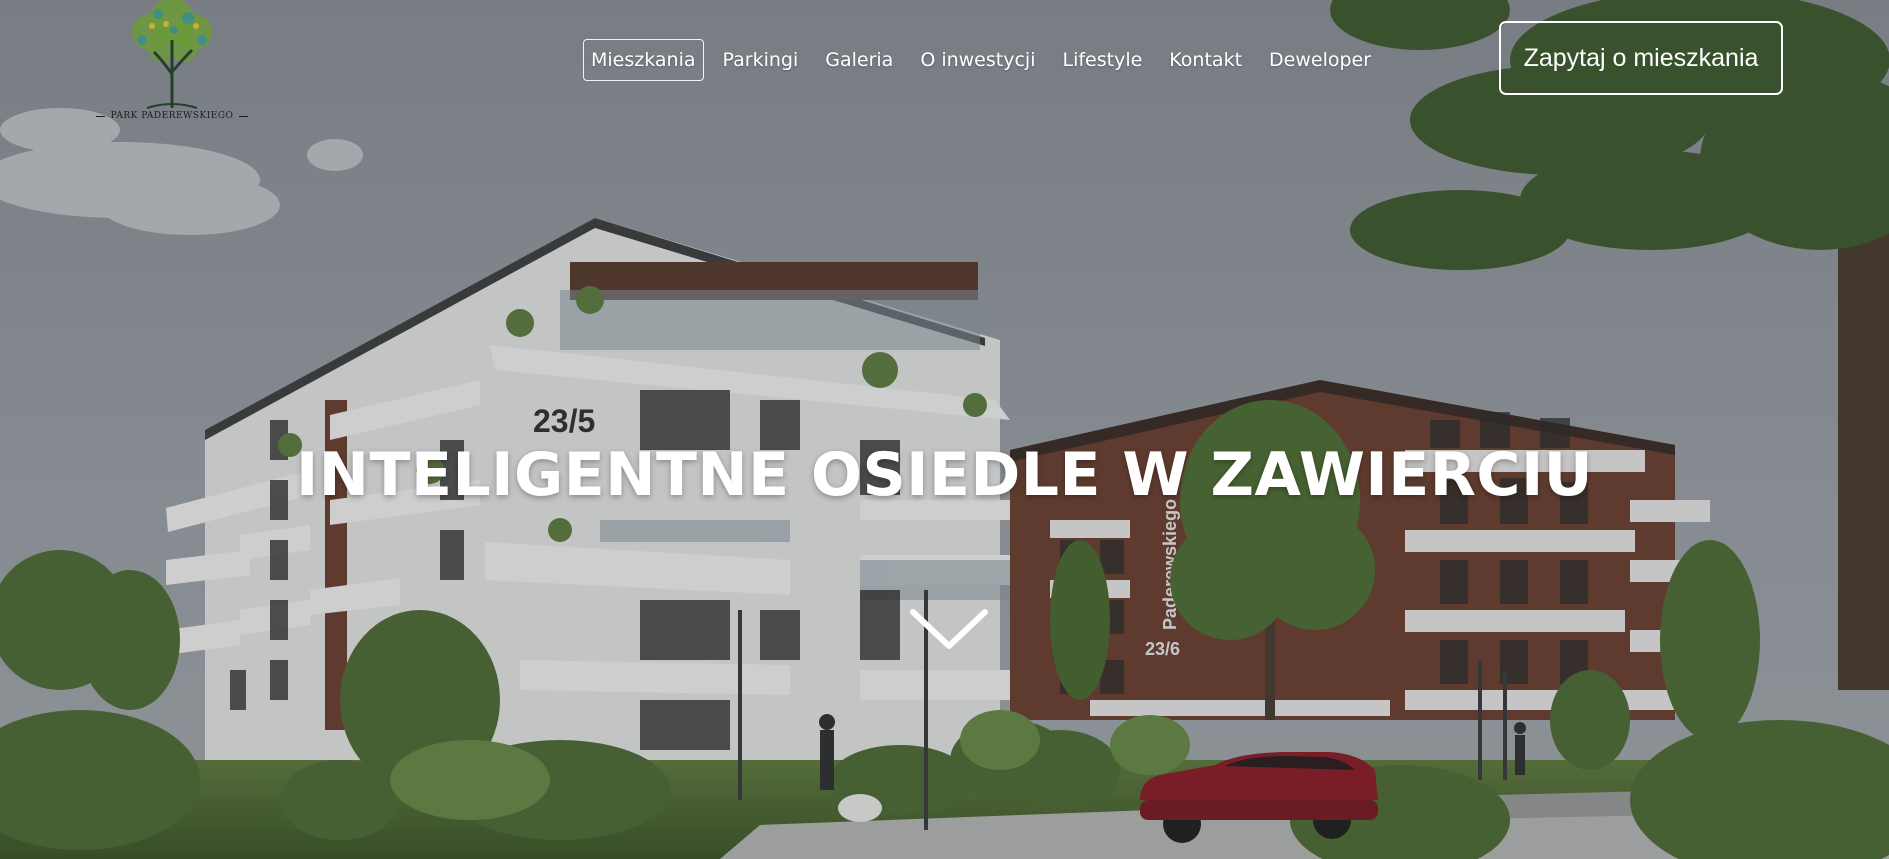 The width and height of the screenshot is (1889, 859). What do you see at coordinates (643, 60) in the screenshot?
I see `nav-item-mieszkania: Mieszkania` at bounding box center [643, 60].